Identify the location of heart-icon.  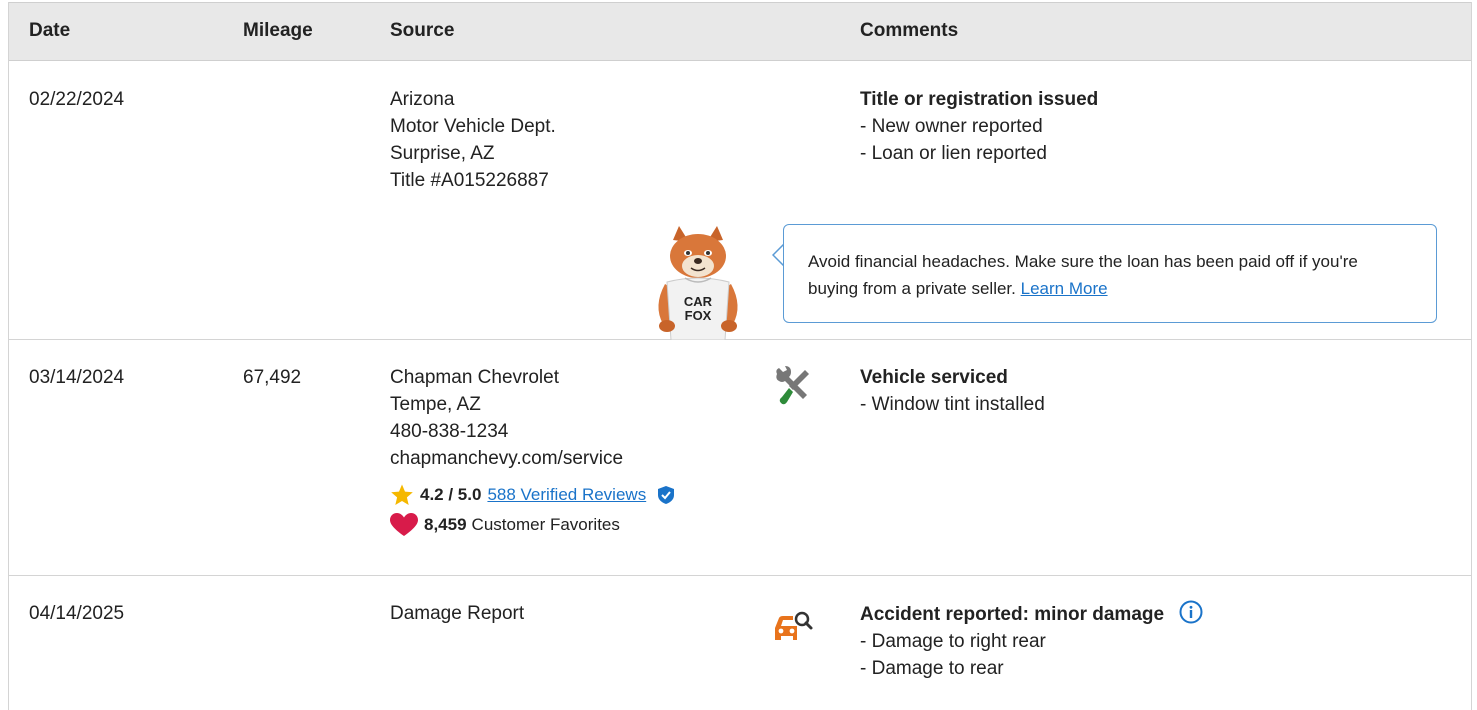
(404, 524).